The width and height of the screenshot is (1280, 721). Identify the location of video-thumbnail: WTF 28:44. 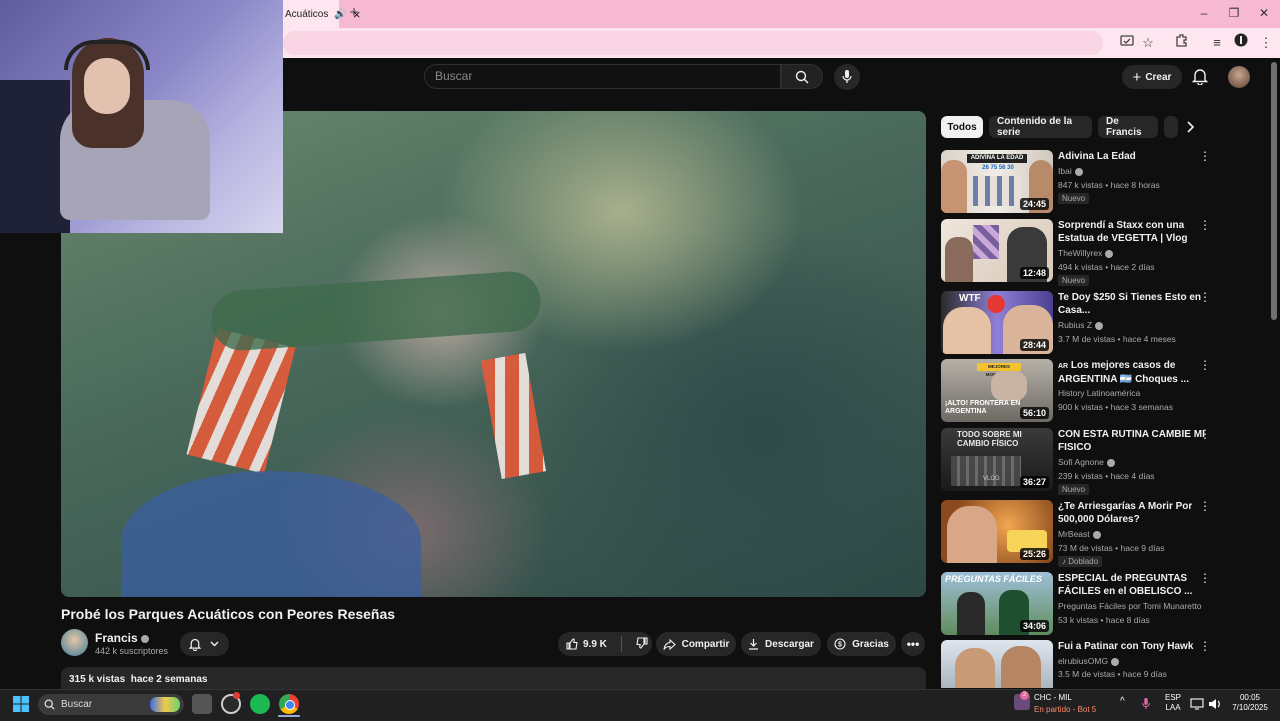
(997, 322).